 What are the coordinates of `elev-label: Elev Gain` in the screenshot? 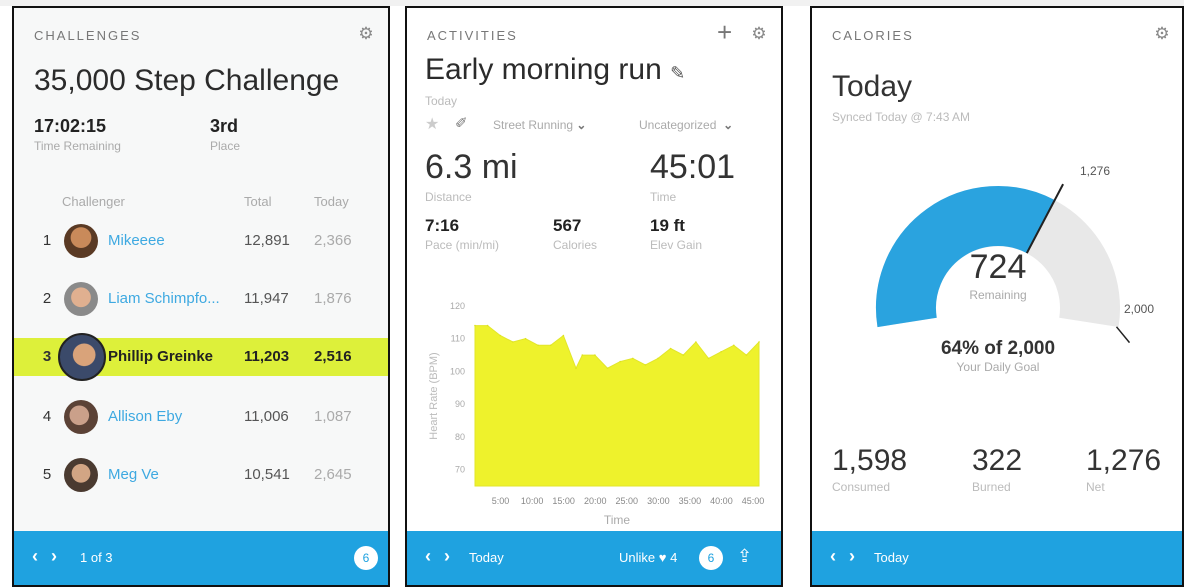 It's located at (676, 245).